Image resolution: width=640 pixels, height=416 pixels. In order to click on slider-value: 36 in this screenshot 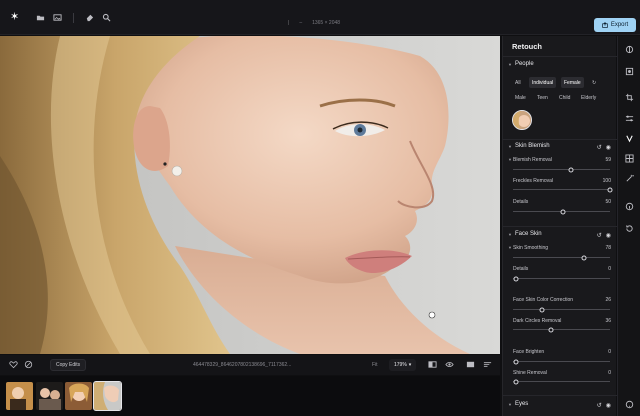, I will do `click(608, 321)`.